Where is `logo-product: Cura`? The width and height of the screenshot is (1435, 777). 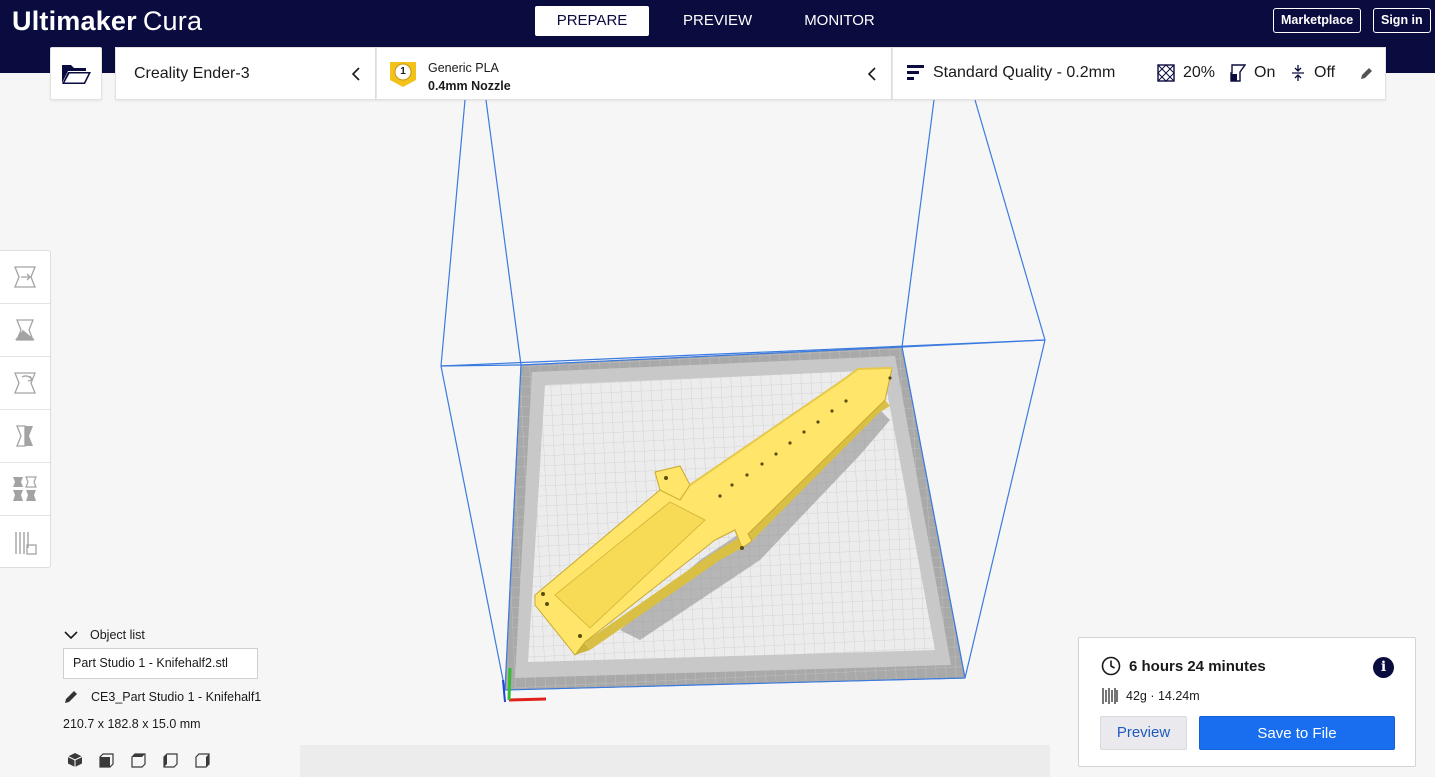
logo-product: Cura is located at coordinates (172, 21).